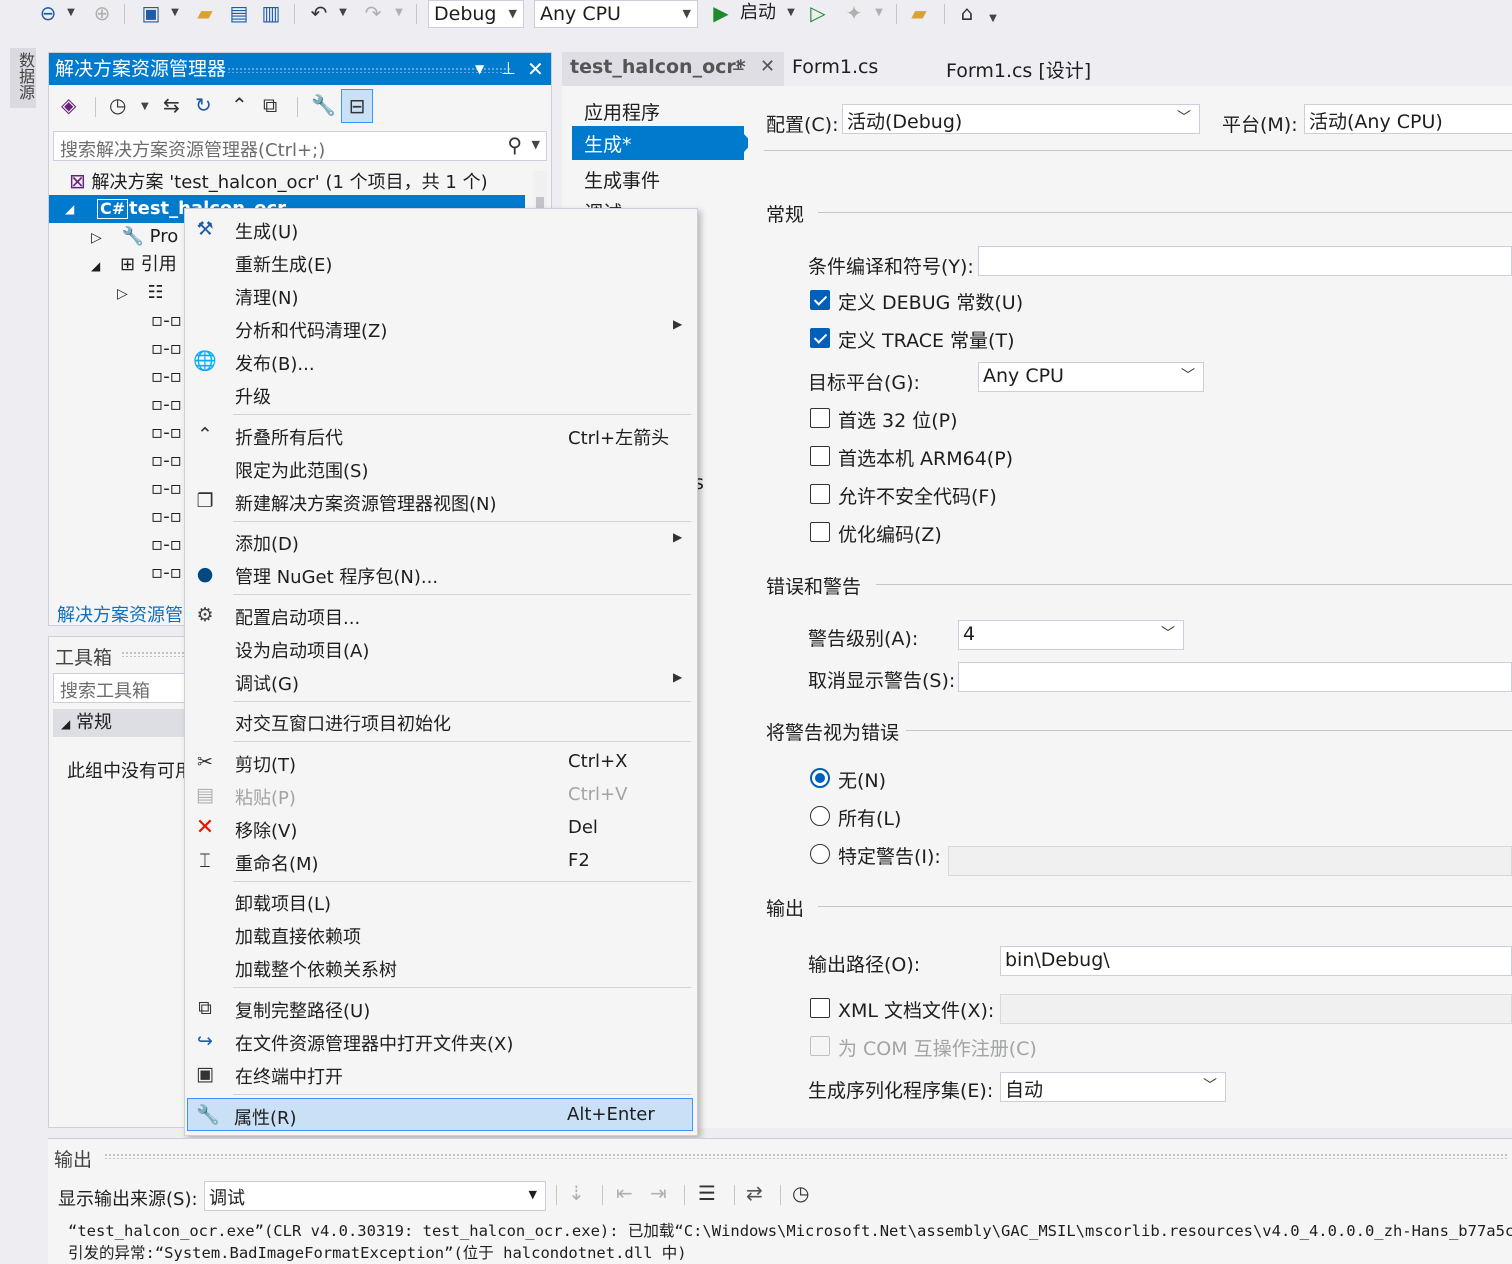 This screenshot has width=1512, height=1264. I want to click on word-wrap-icon: ⇄, so click(754, 1193).